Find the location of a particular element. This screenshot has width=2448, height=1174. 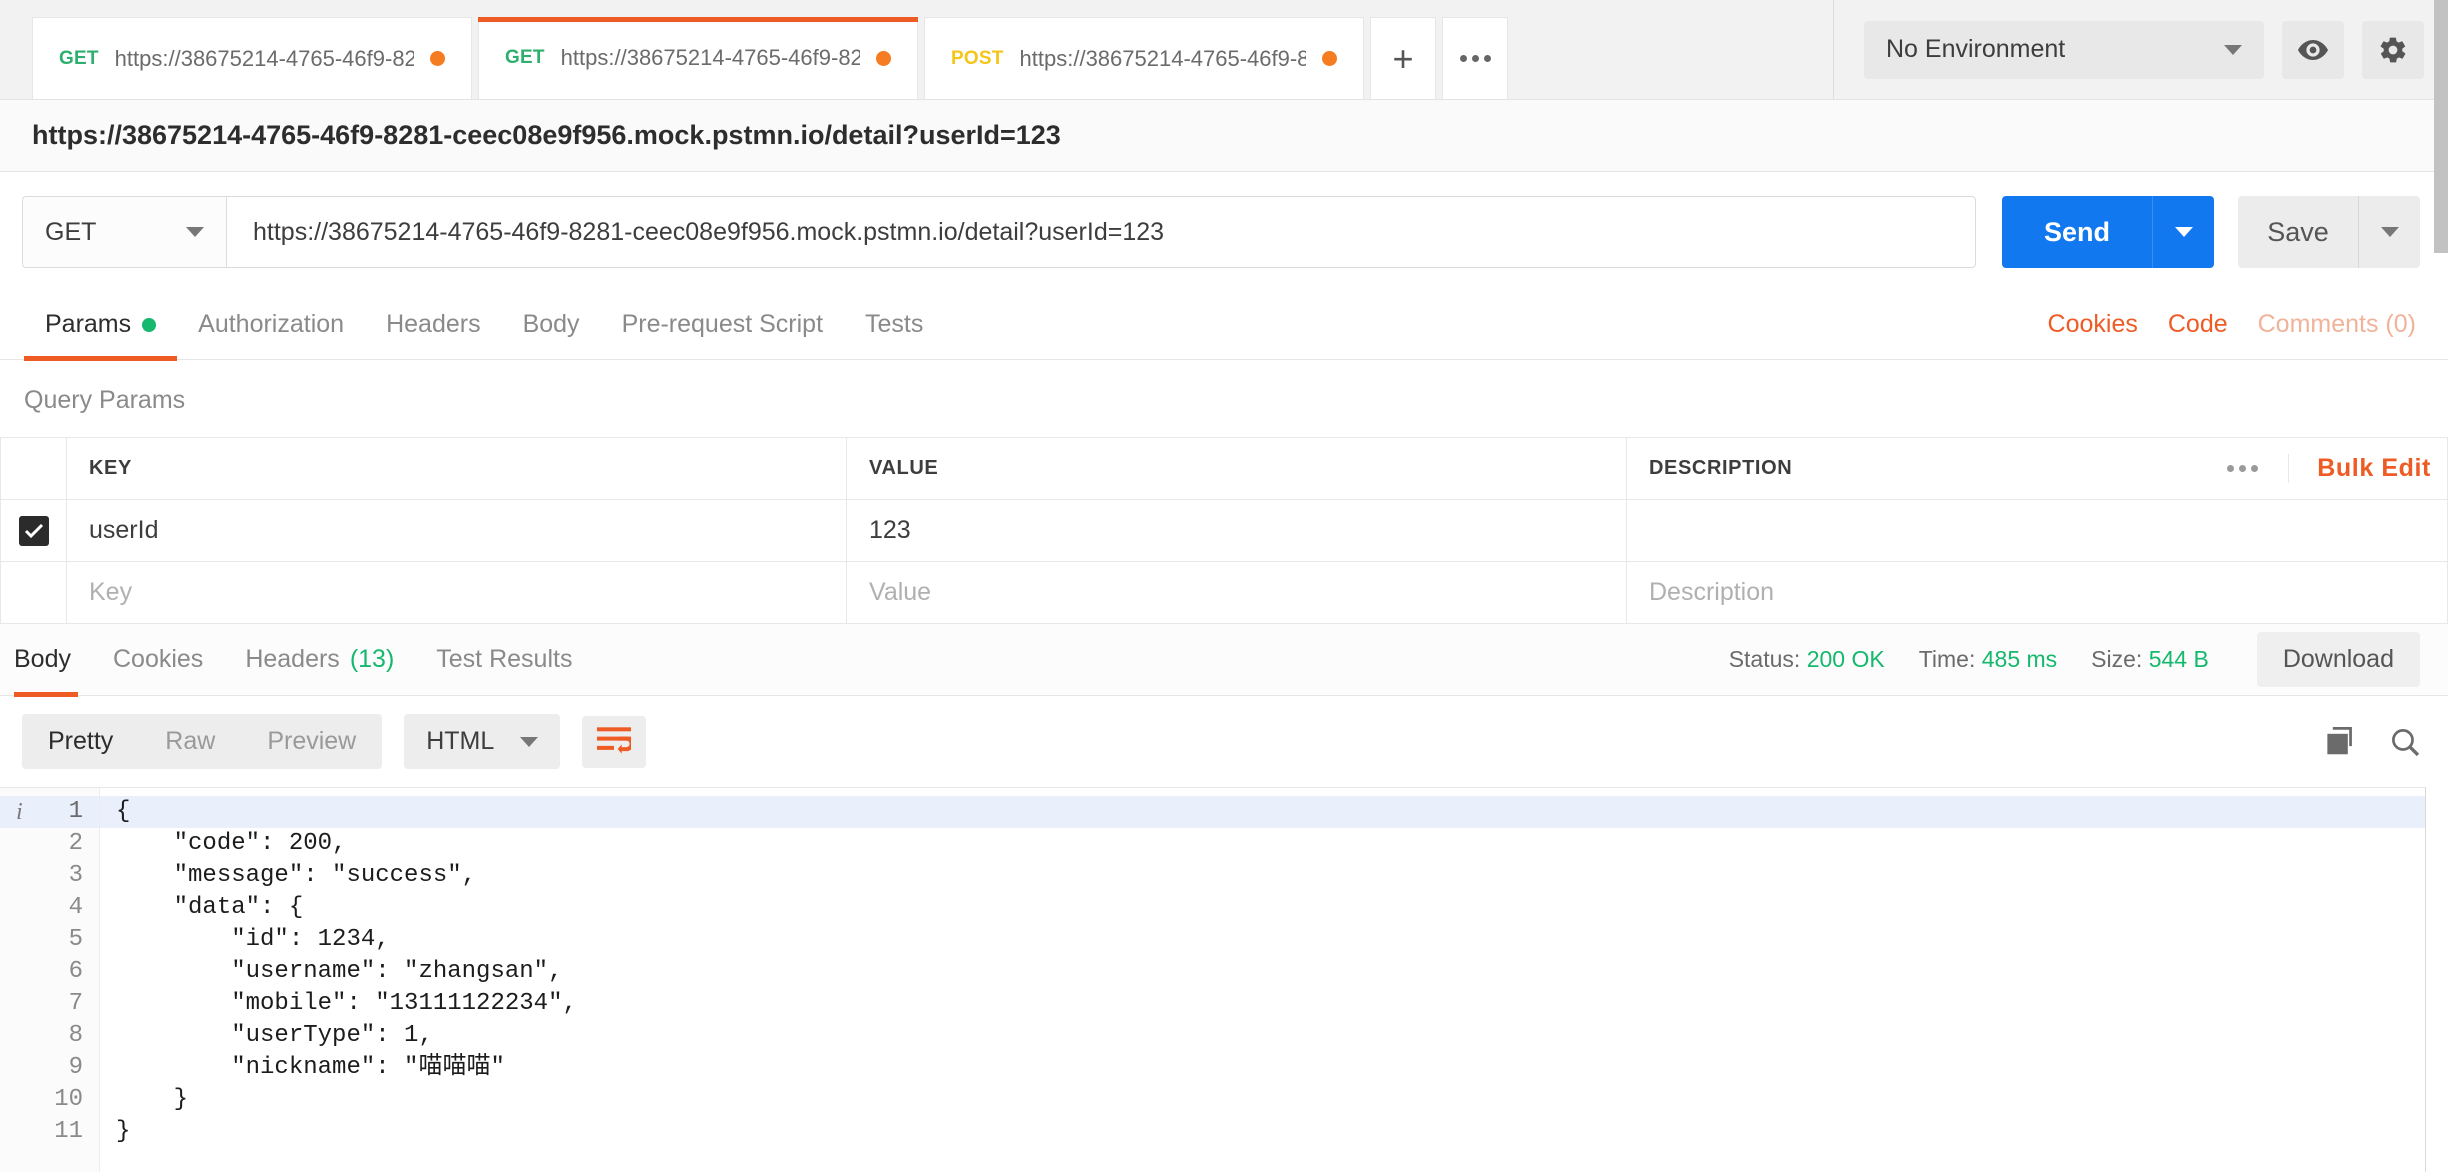

send-button: Send is located at coordinates (2077, 232).